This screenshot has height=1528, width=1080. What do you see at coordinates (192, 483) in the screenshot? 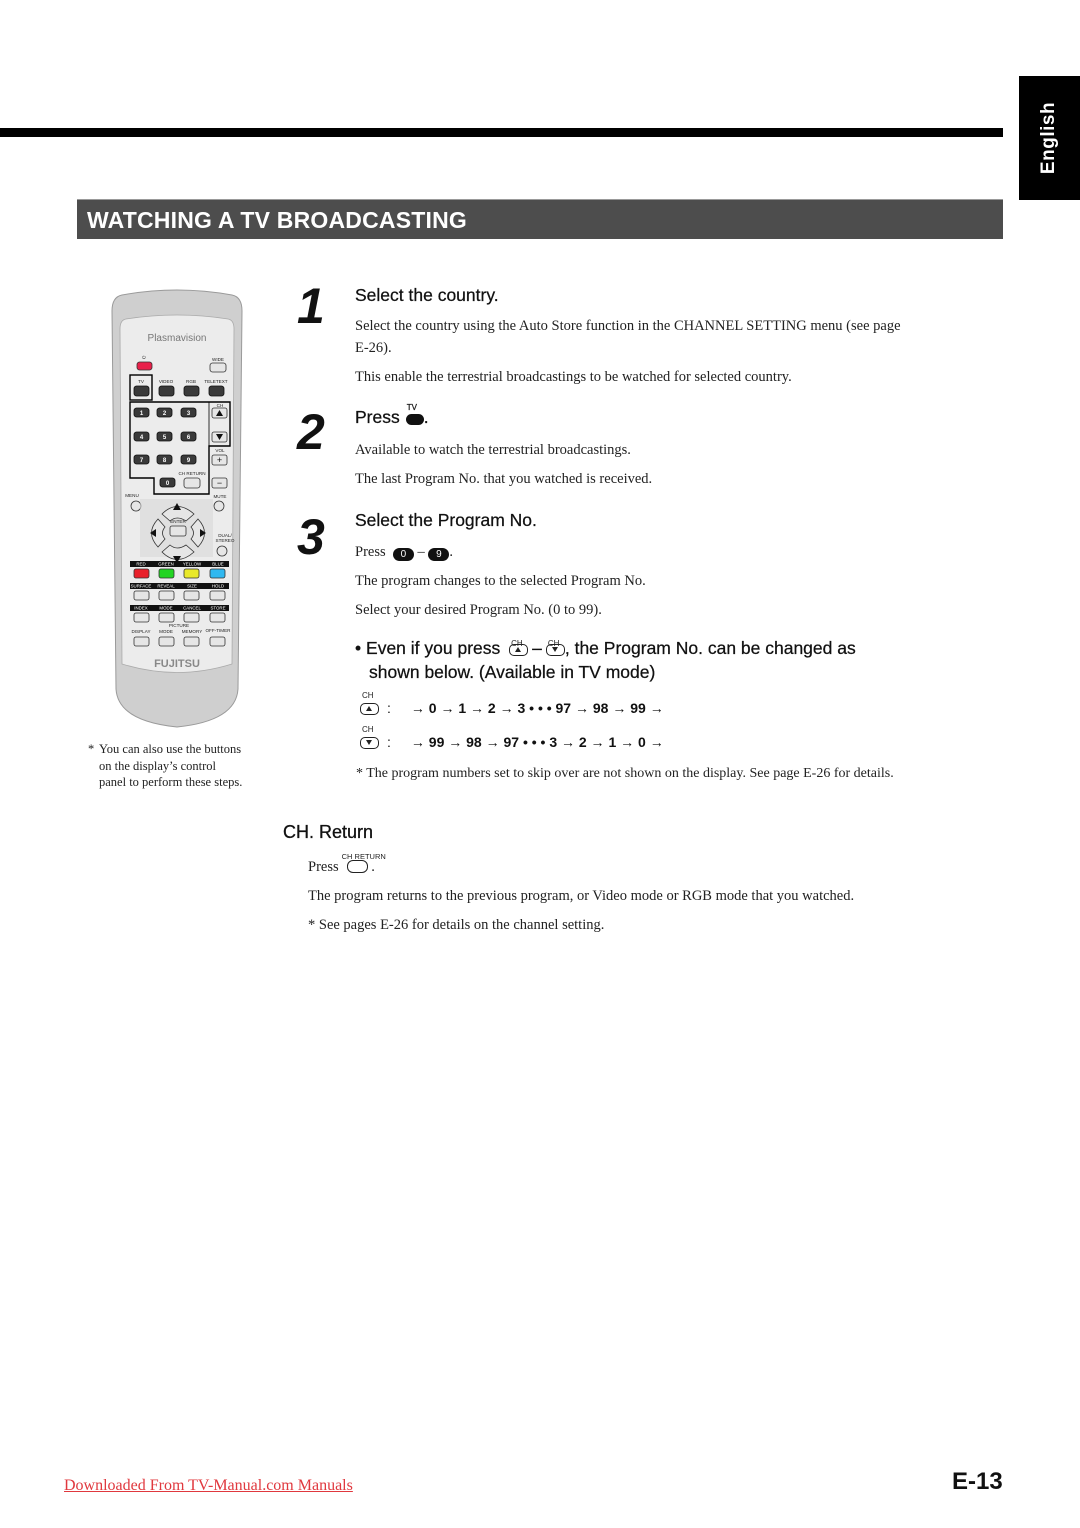
I see `ch-return-button` at bounding box center [192, 483].